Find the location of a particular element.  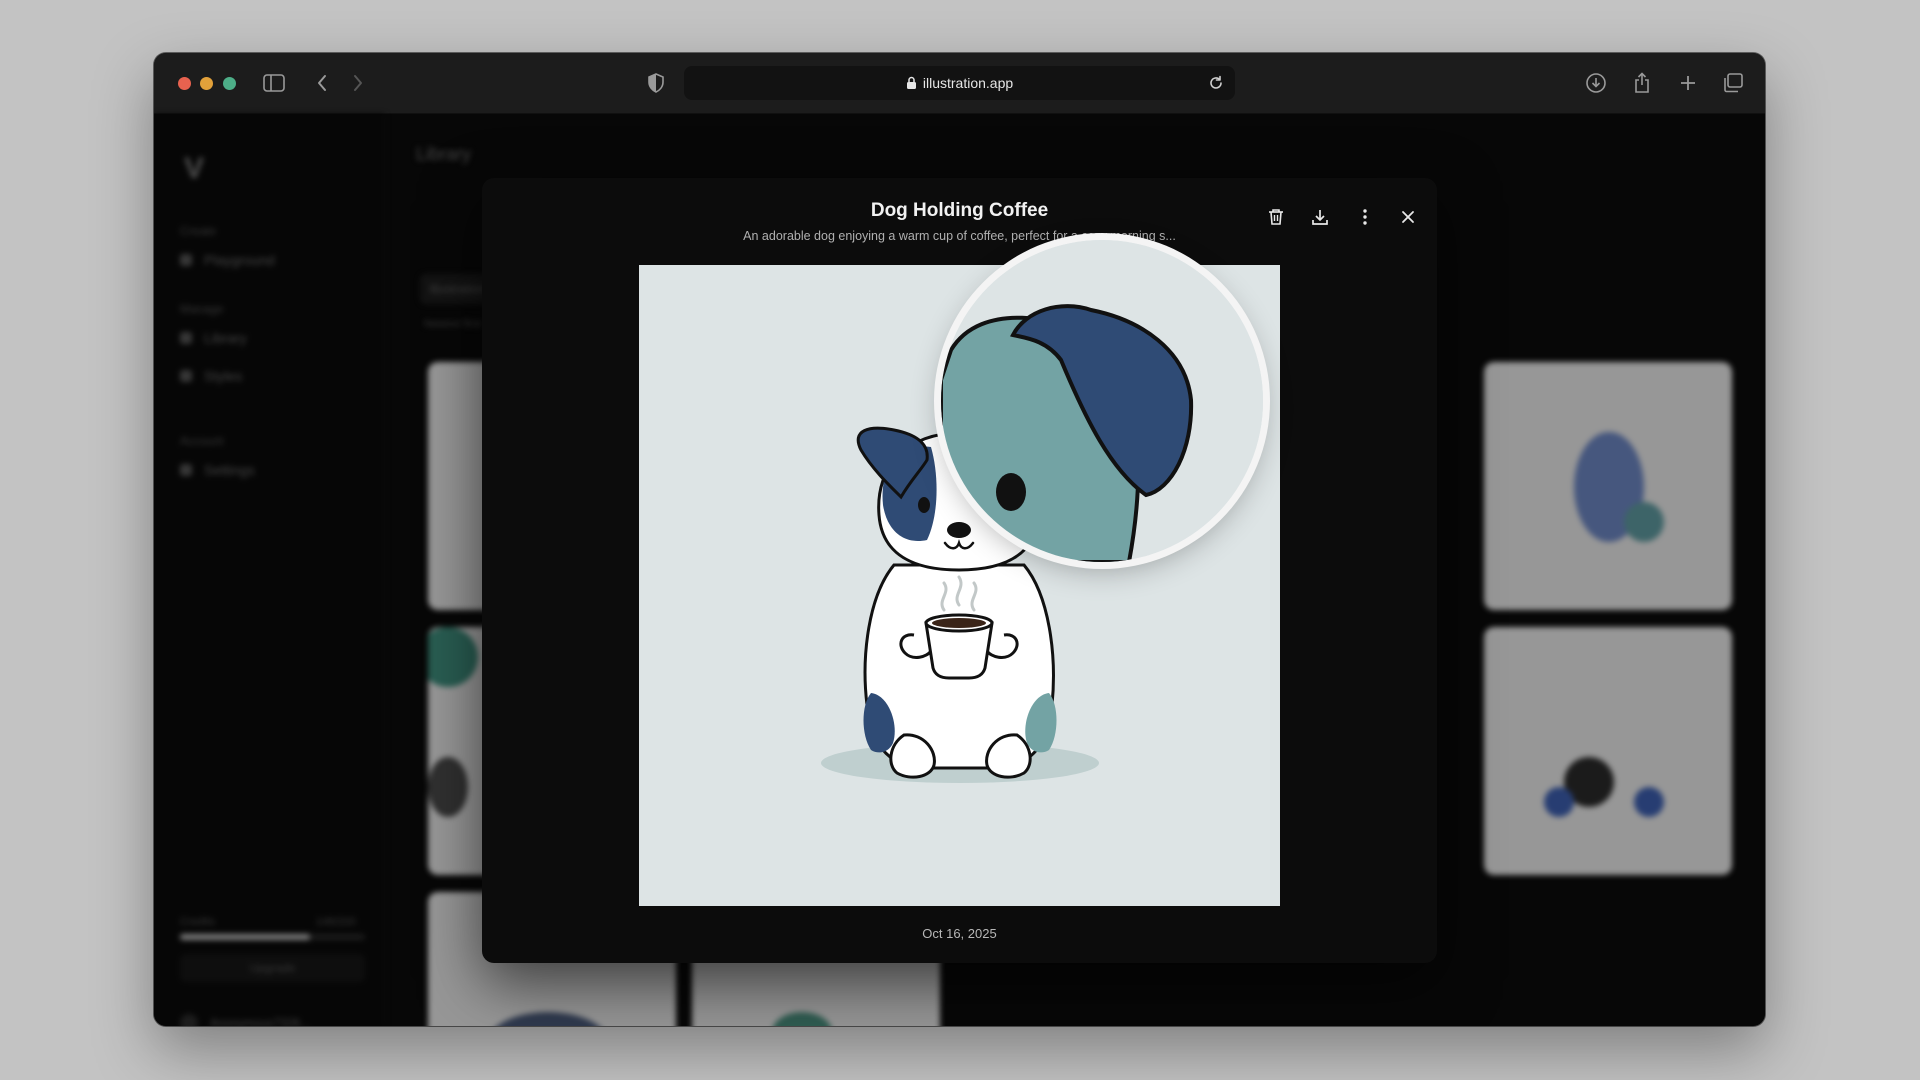

new-tab-icon is located at coordinates (1688, 83).